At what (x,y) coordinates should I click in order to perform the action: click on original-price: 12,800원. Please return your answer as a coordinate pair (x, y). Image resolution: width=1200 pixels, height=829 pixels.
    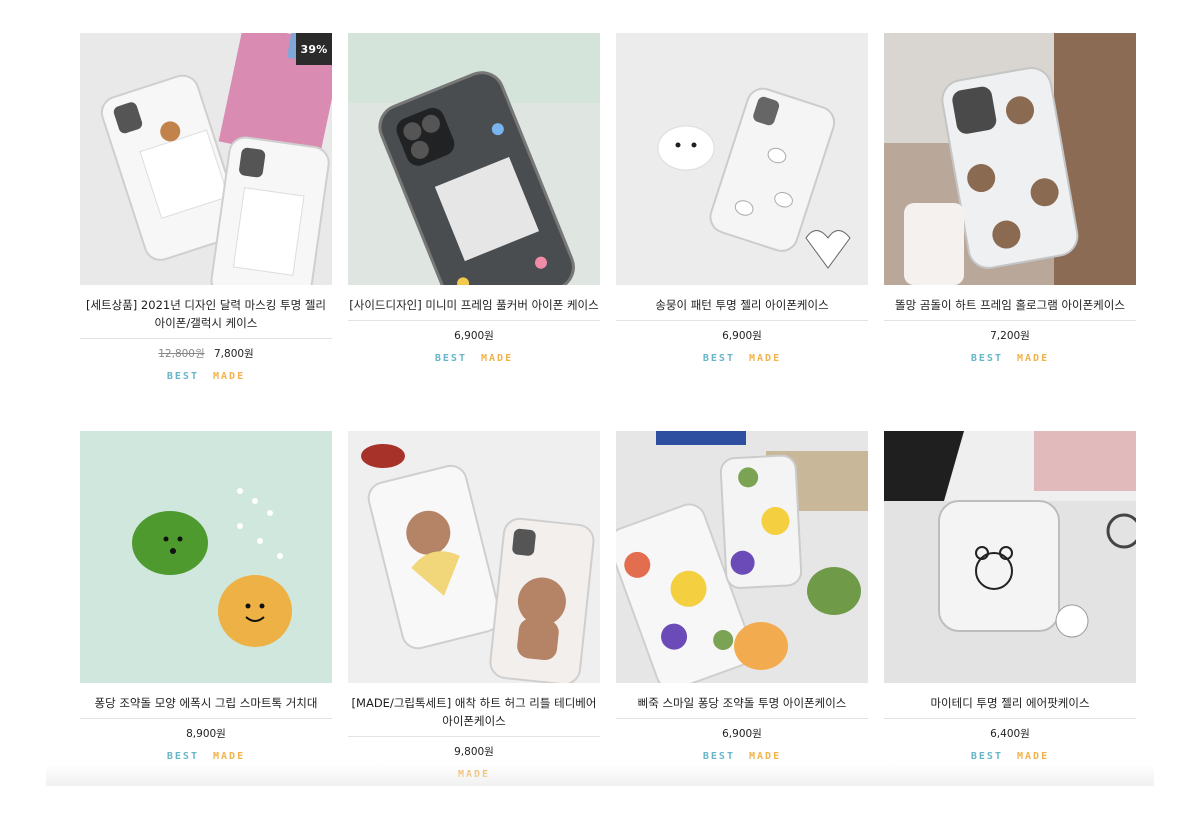
    Looking at the image, I should click on (181, 354).